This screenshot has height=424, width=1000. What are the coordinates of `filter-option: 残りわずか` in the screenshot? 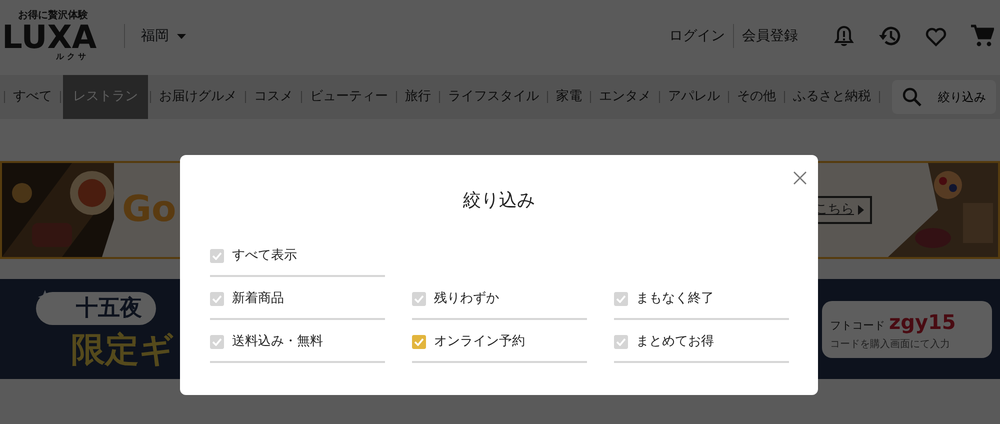 It's located at (499, 298).